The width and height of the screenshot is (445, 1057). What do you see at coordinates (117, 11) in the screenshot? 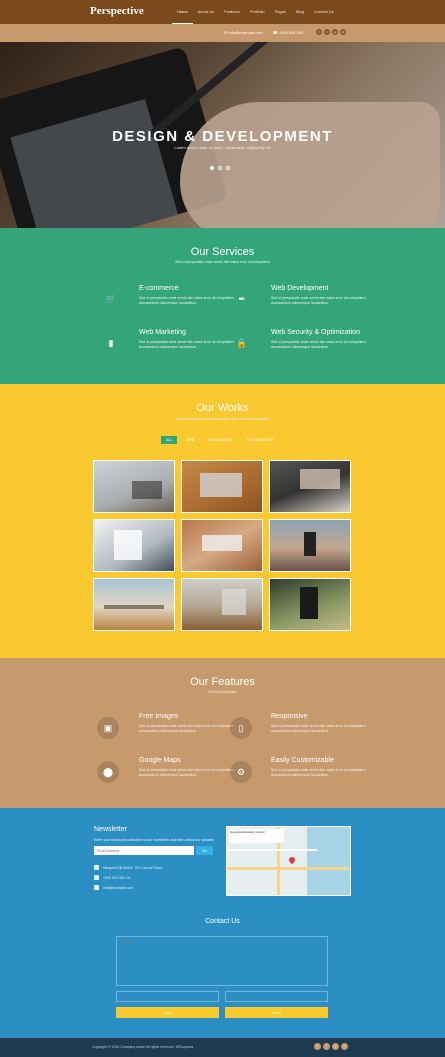
I see `site-logo: Perspective` at bounding box center [117, 11].